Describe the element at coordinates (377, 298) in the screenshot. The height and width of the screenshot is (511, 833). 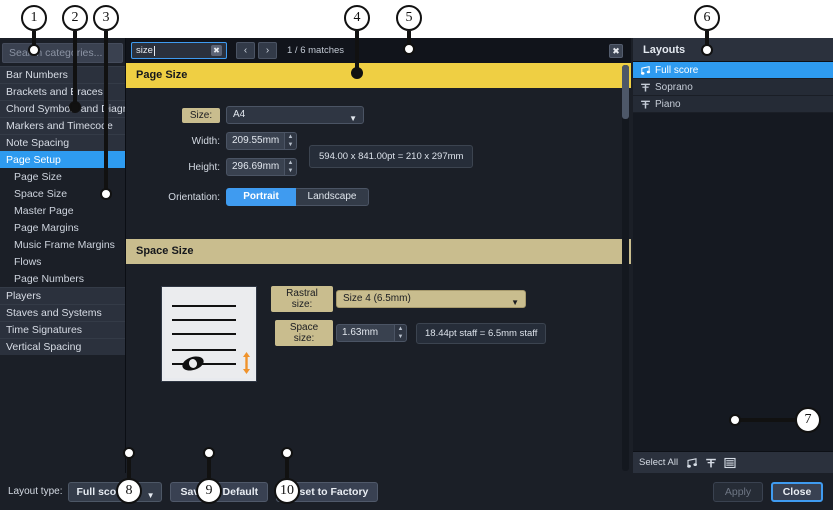
I see `rastral-size-value: Size 4 (6.5mm)` at that location.